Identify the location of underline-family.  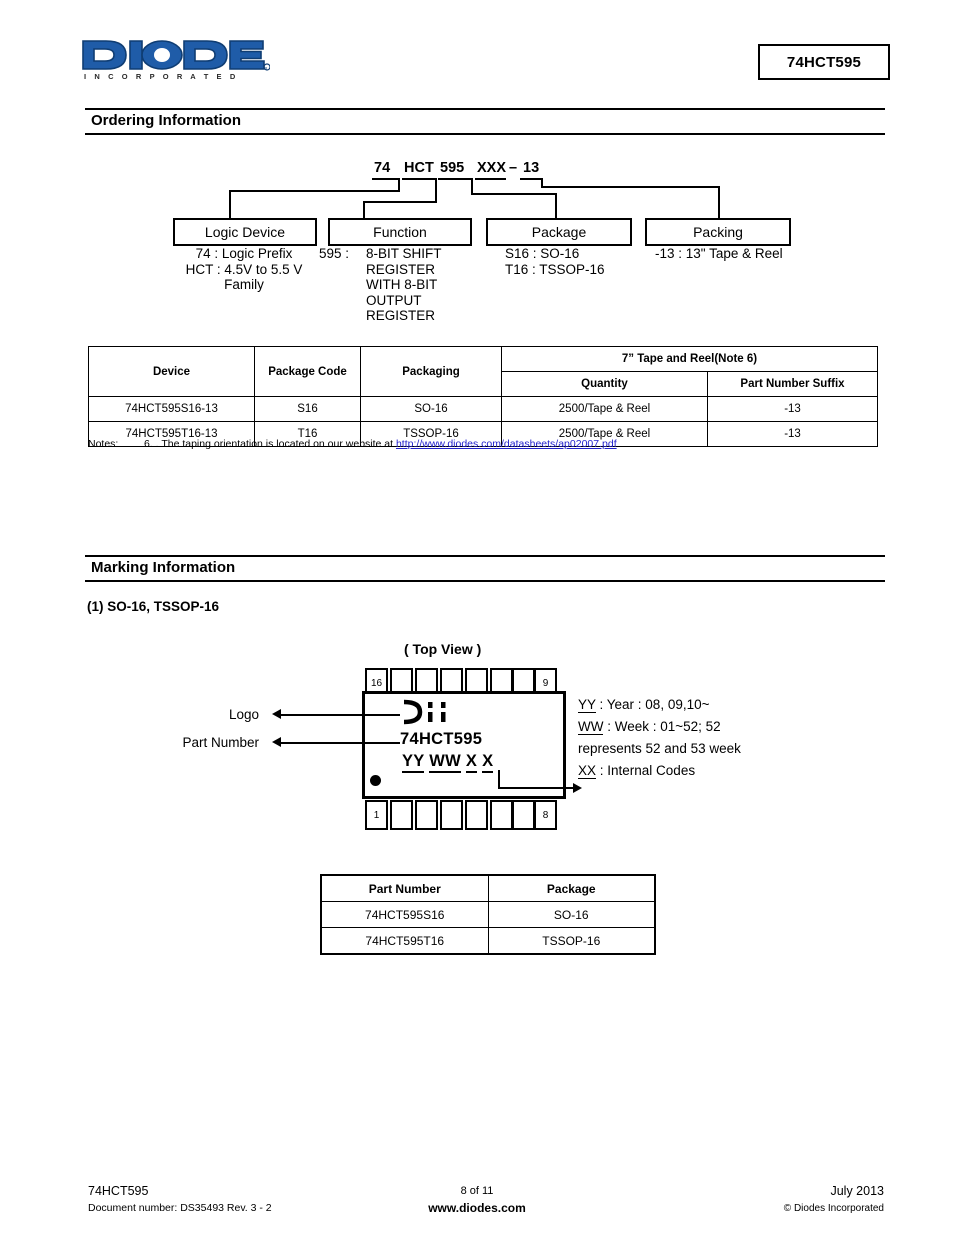
(418, 179).